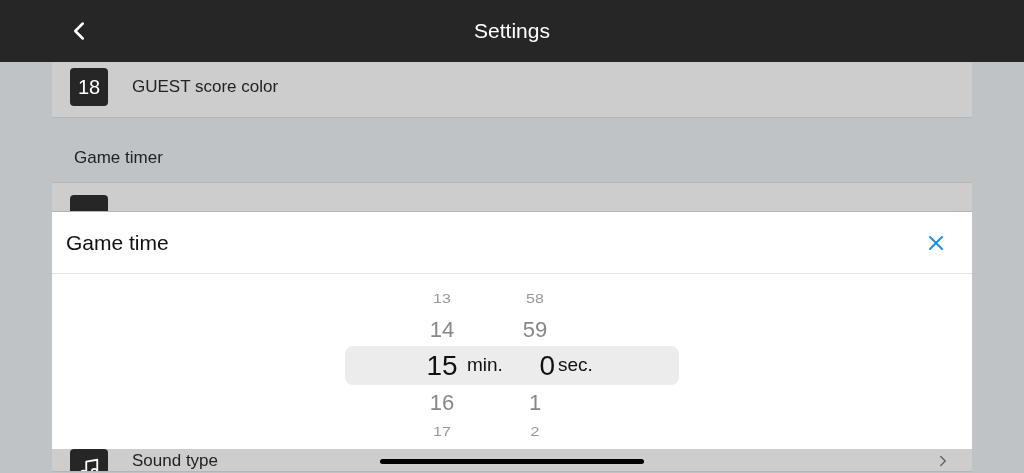 Image resolution: width=1024 pixels, height=473 pixels. Describe the element at coordinates (442, 402) in the screenshot. I see `minute-value: 16` at that location.